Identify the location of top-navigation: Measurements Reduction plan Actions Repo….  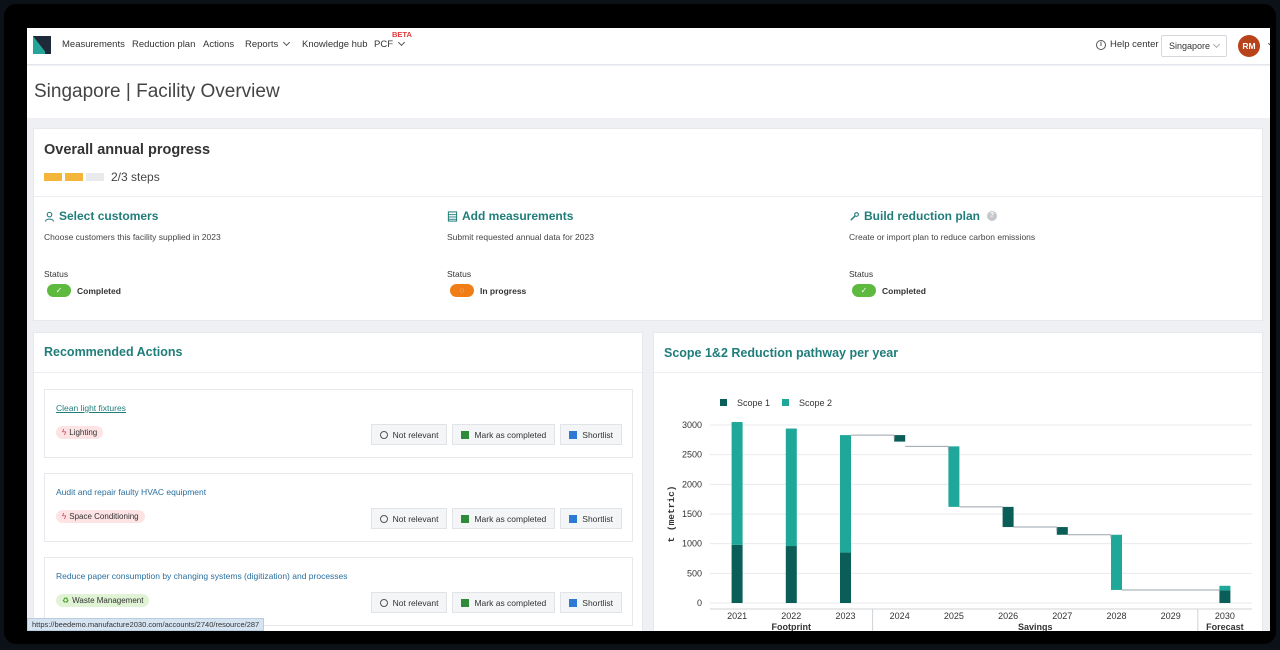
(648, 46).